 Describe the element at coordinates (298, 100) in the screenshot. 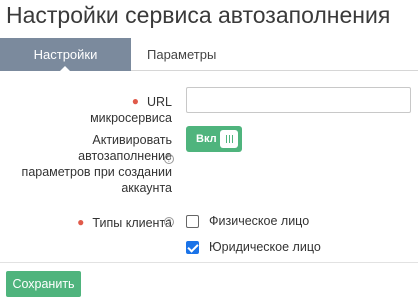

I see `microservice-url-input` at that location.